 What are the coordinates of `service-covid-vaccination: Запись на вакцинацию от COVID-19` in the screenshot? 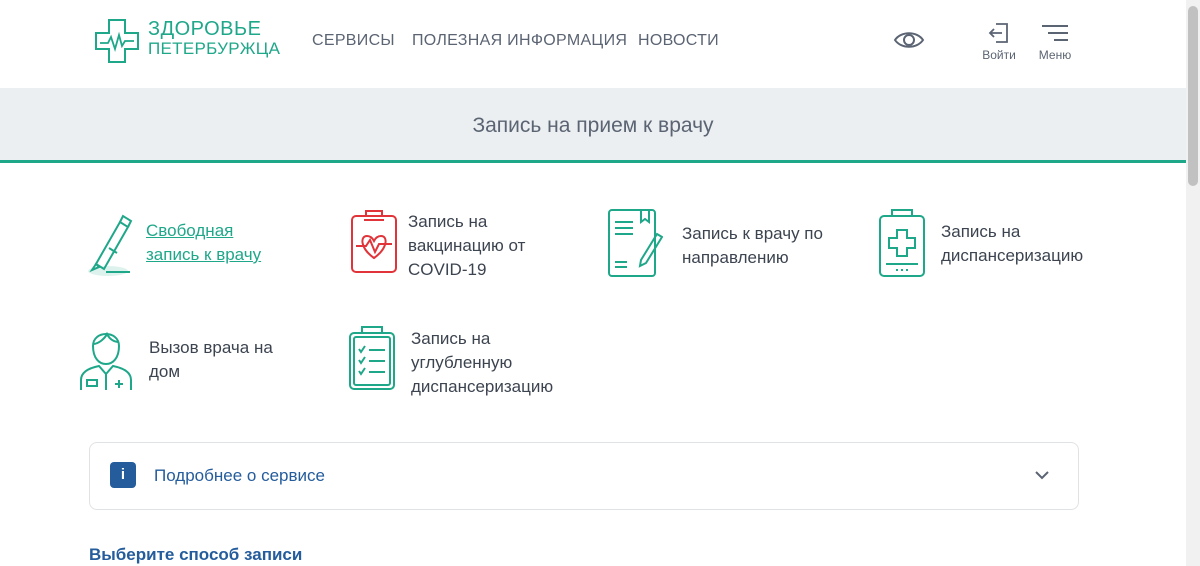 It's located at (450, 244).